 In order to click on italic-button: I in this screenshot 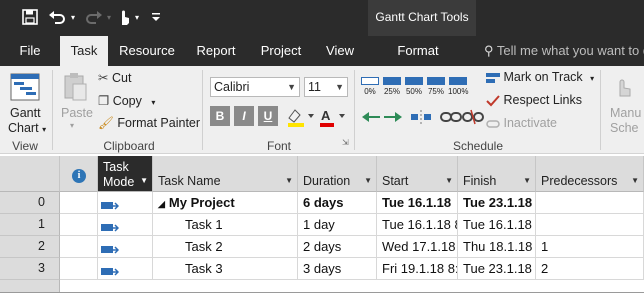, I will do `click(244, 116)`.